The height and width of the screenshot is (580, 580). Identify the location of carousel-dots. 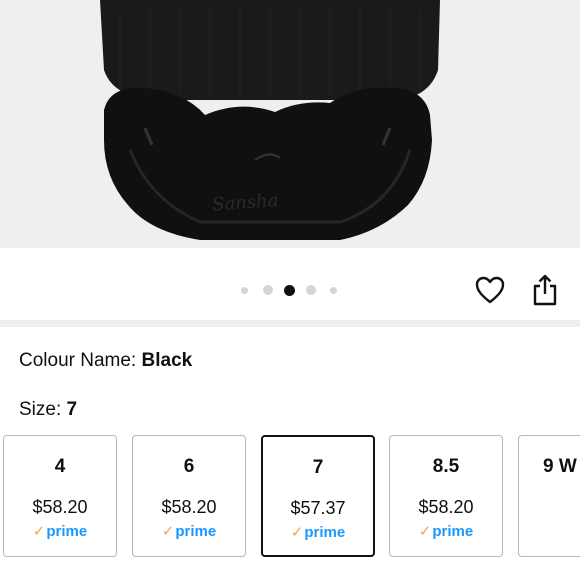
(289, 290).